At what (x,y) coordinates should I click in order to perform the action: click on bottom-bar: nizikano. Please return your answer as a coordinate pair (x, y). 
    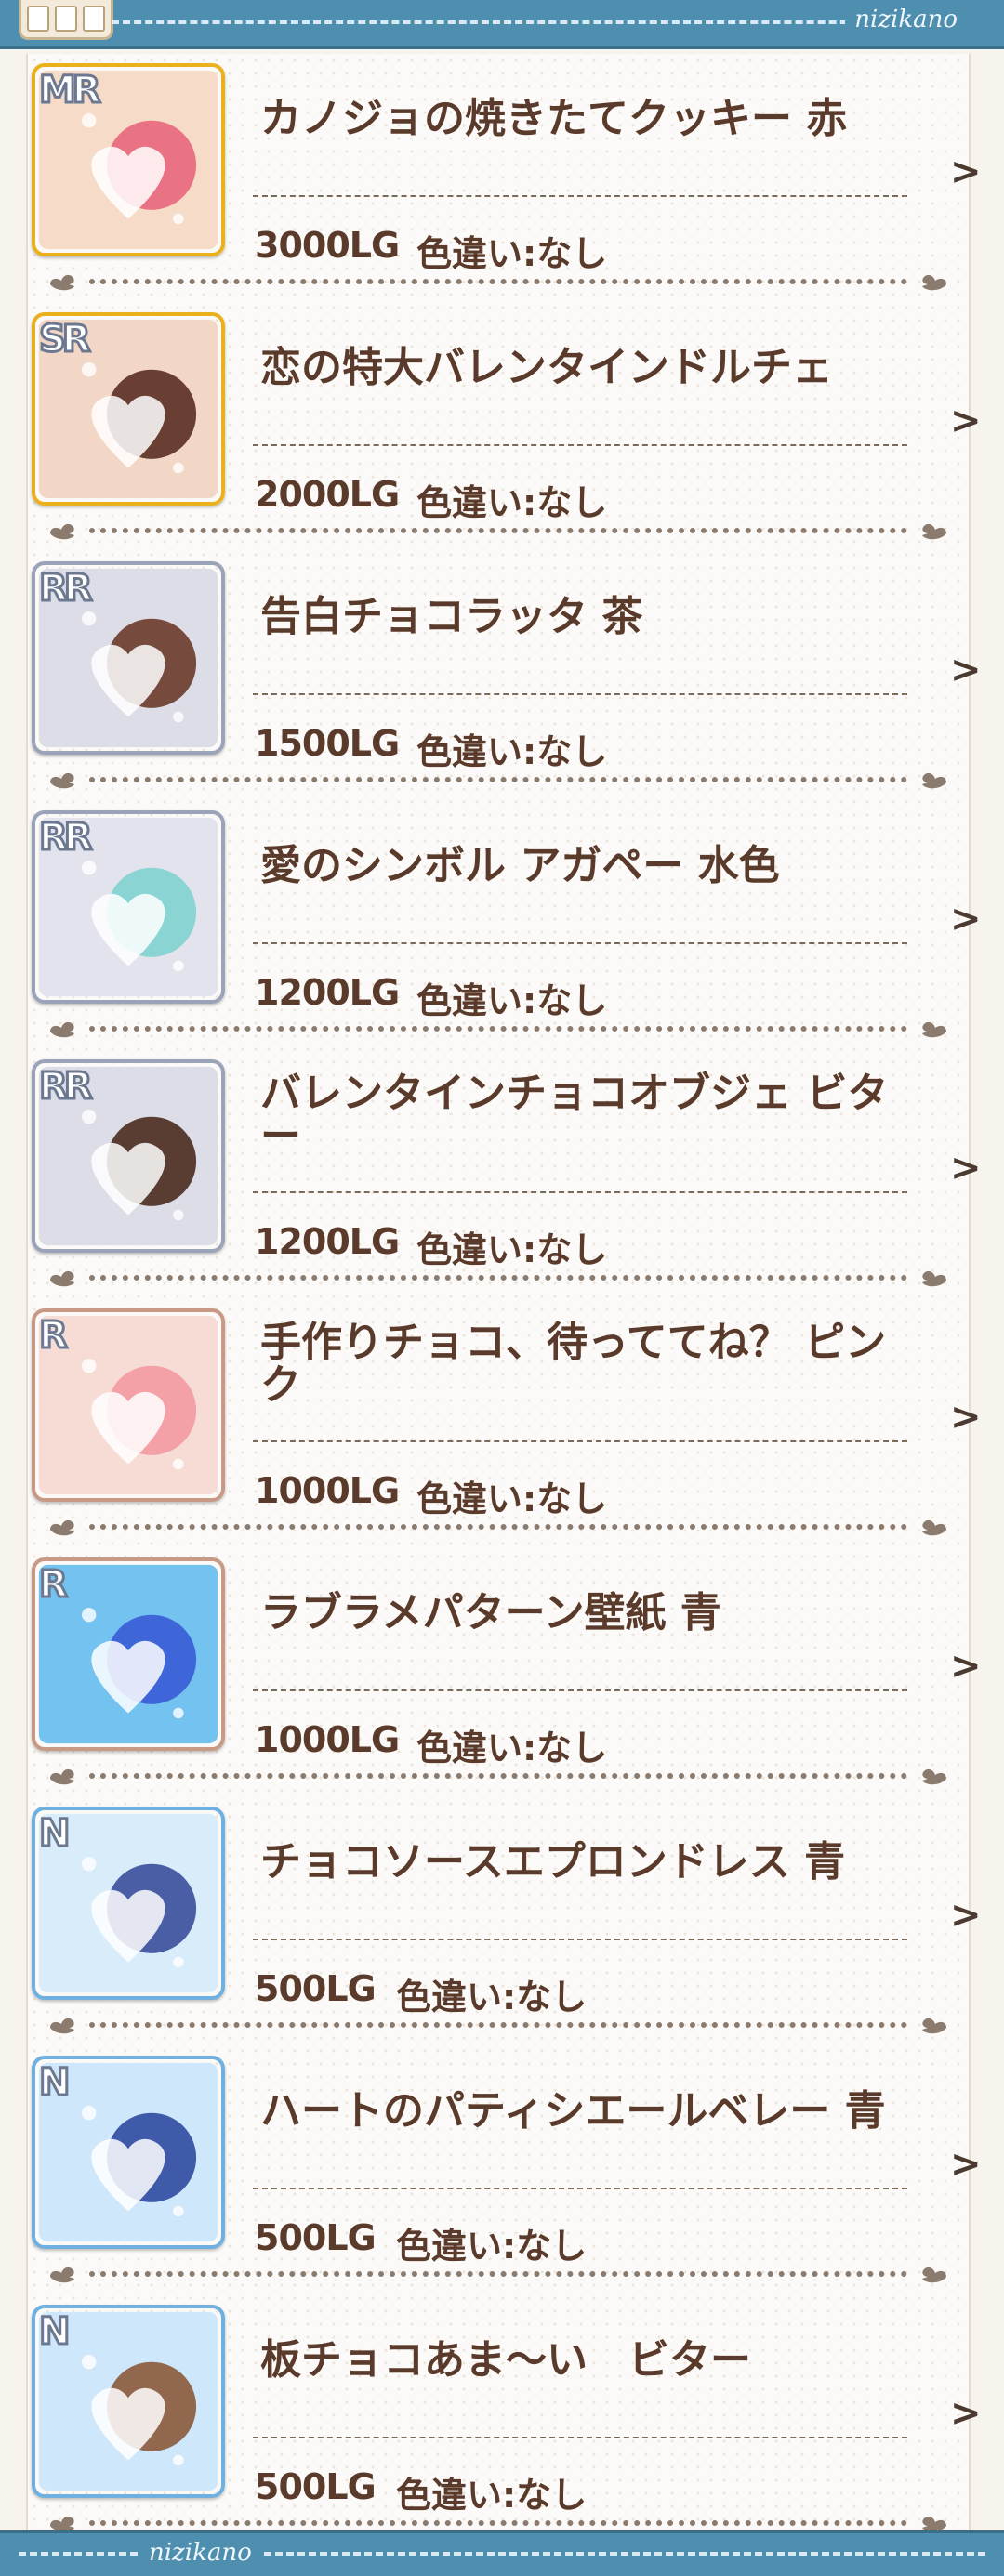
    Looking at the image, I should click on (502, 2553).